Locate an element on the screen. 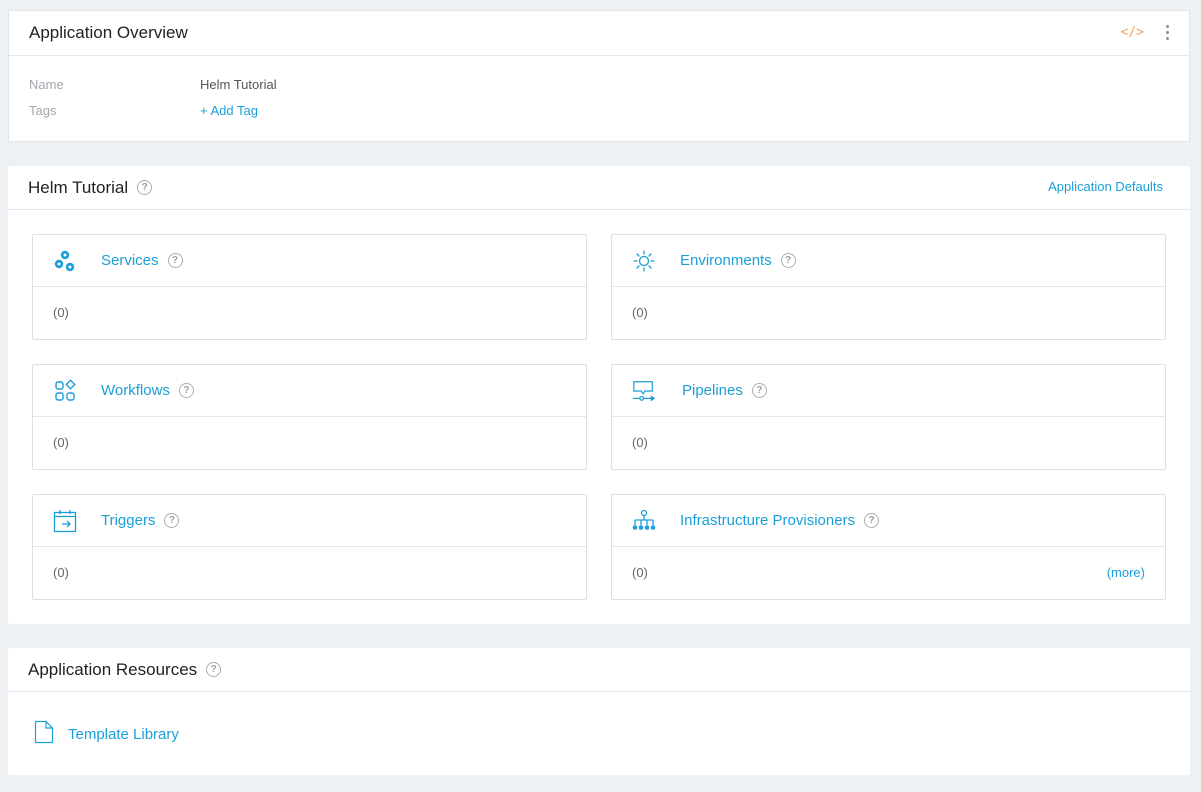 The height and width of the screenshot is (792, 1201). environments-count: (0) is located at coordinates (640, 312).